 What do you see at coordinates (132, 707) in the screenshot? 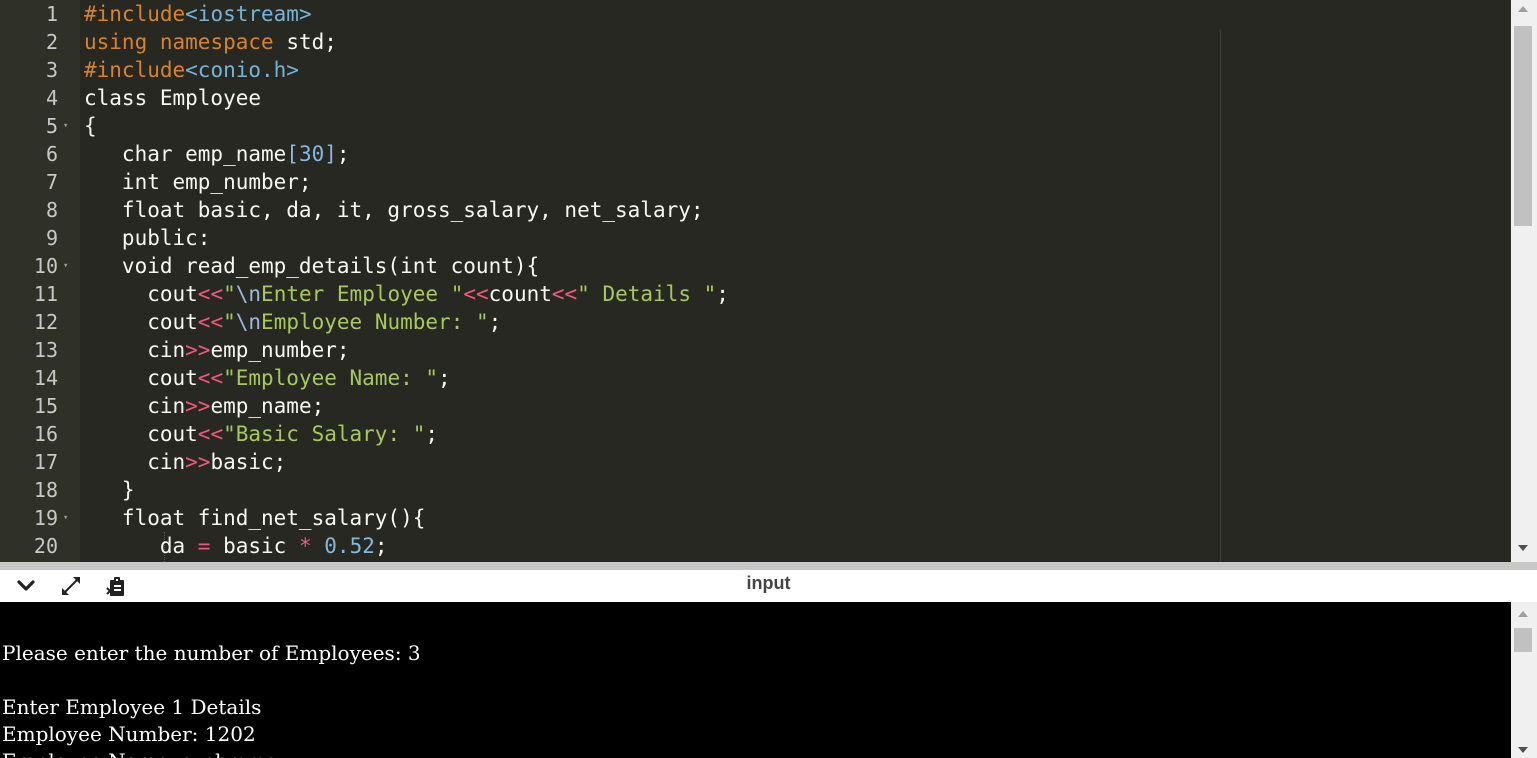
I see `console-line: Enter Employee 1 Details` at bounding box center [132, 707].